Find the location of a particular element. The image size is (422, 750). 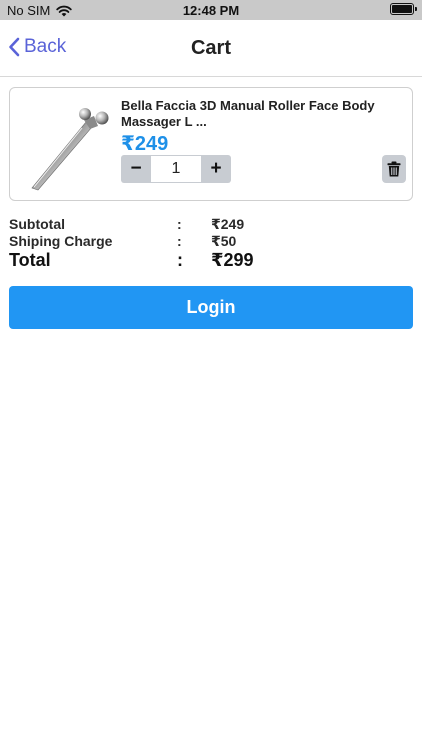

page-title: Cart is located at coordinates (210, 48).